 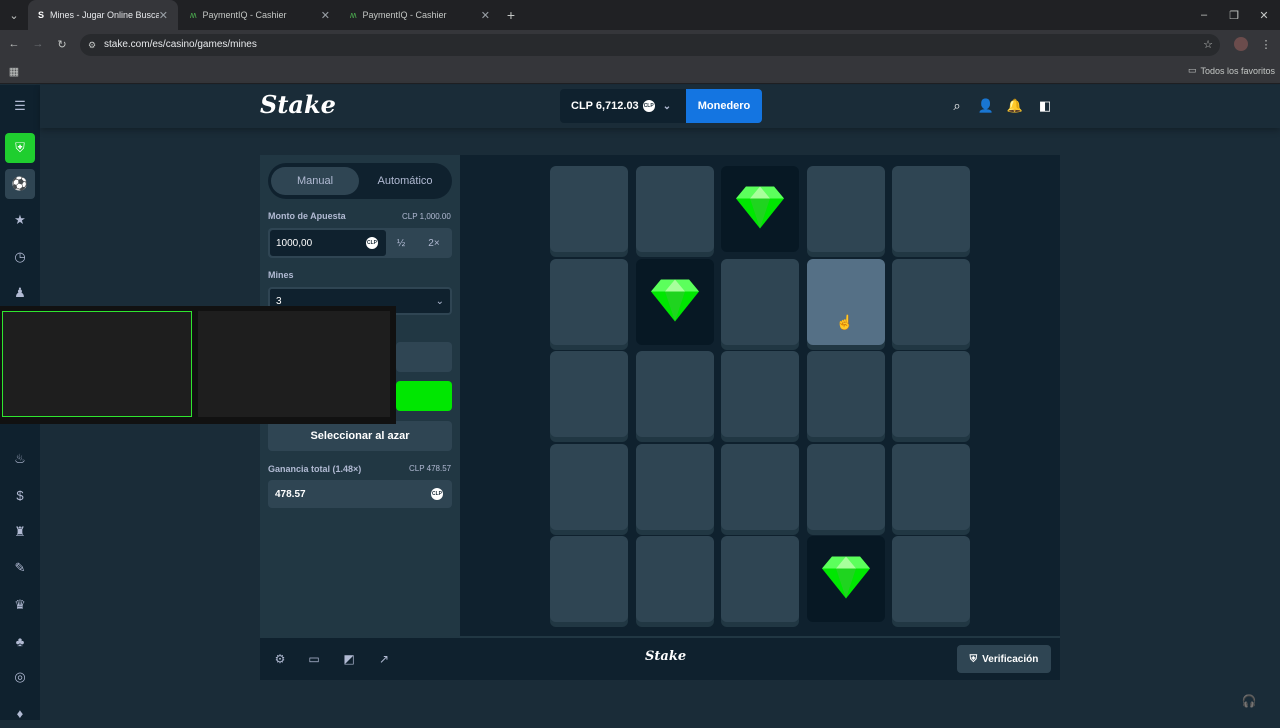 What do you see at coordinates (20, 713) in the screenshot?
I see `promotions-gift-icon: ♦` at bounding box center [20, 713].